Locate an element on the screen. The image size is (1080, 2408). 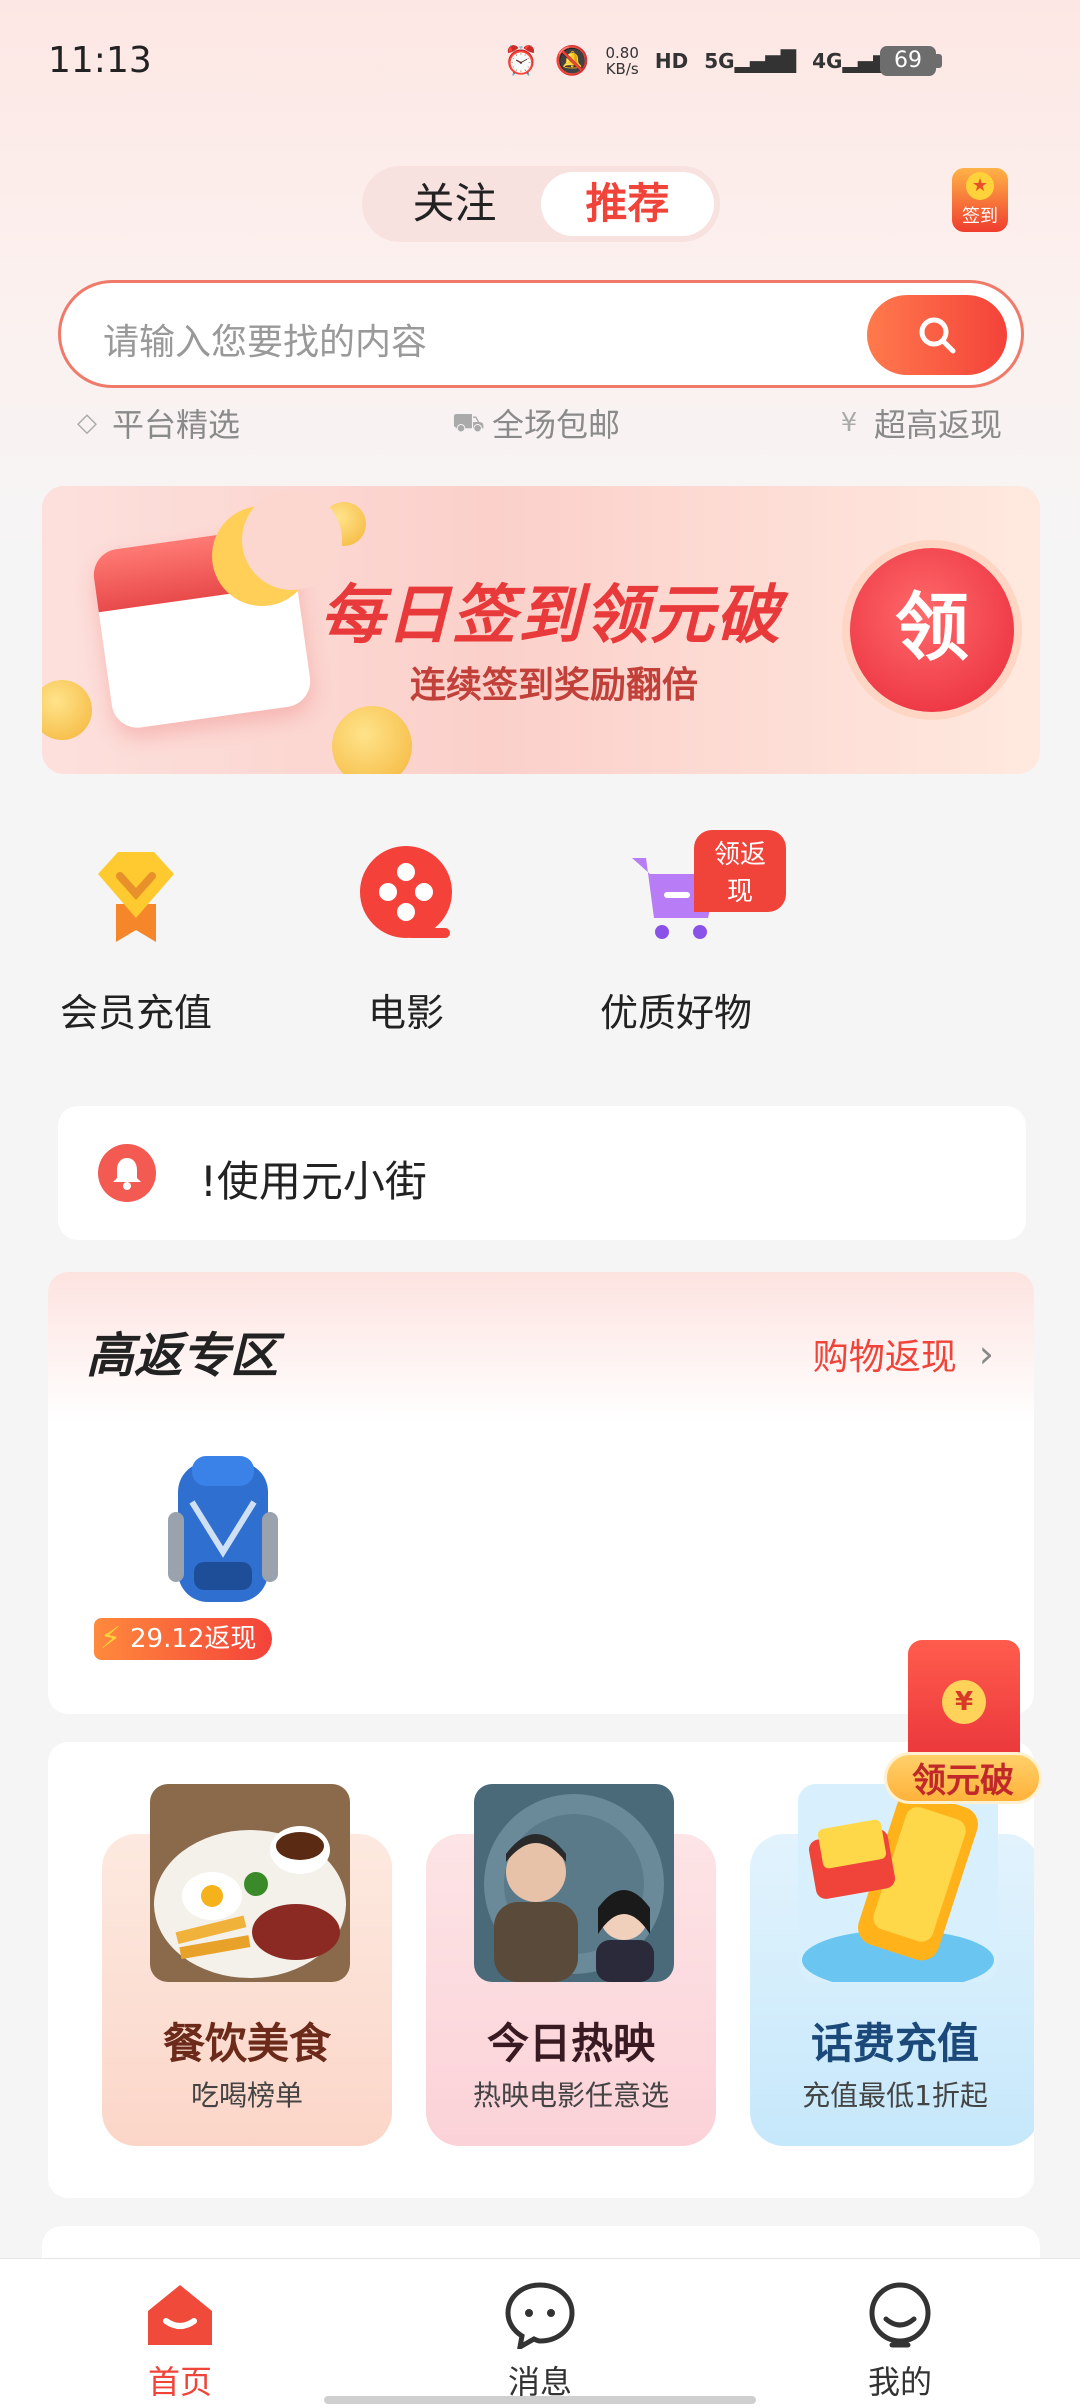
feature-strip: ◇ 平台精选 ⛟ 全场包邮 ¥ 超高返现 is located at coordinates (542, 422).